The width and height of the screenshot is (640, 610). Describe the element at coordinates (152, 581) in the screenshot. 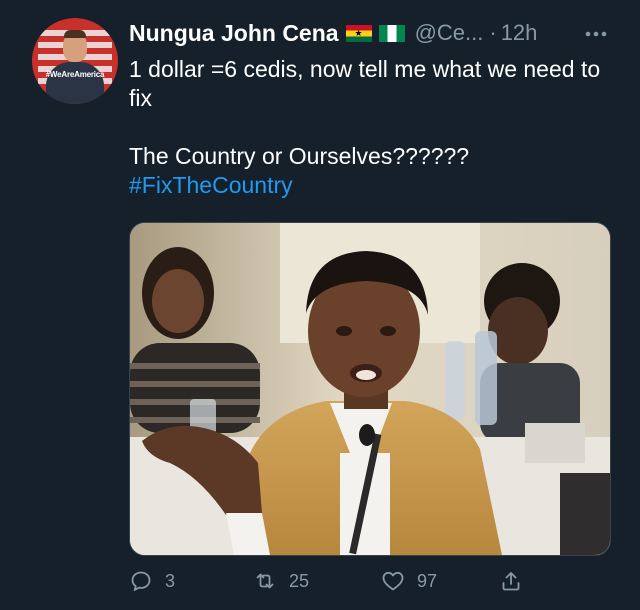

I see `reply-button: 3` at that location.